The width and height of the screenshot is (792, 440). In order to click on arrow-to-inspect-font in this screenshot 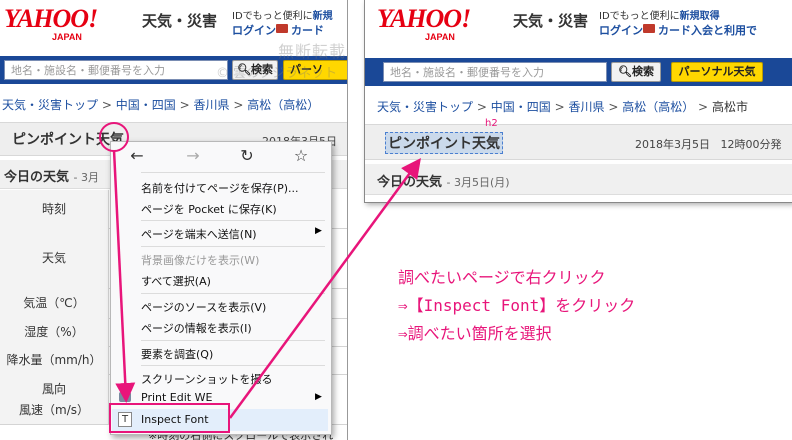, I will do `click(124, 276)`.